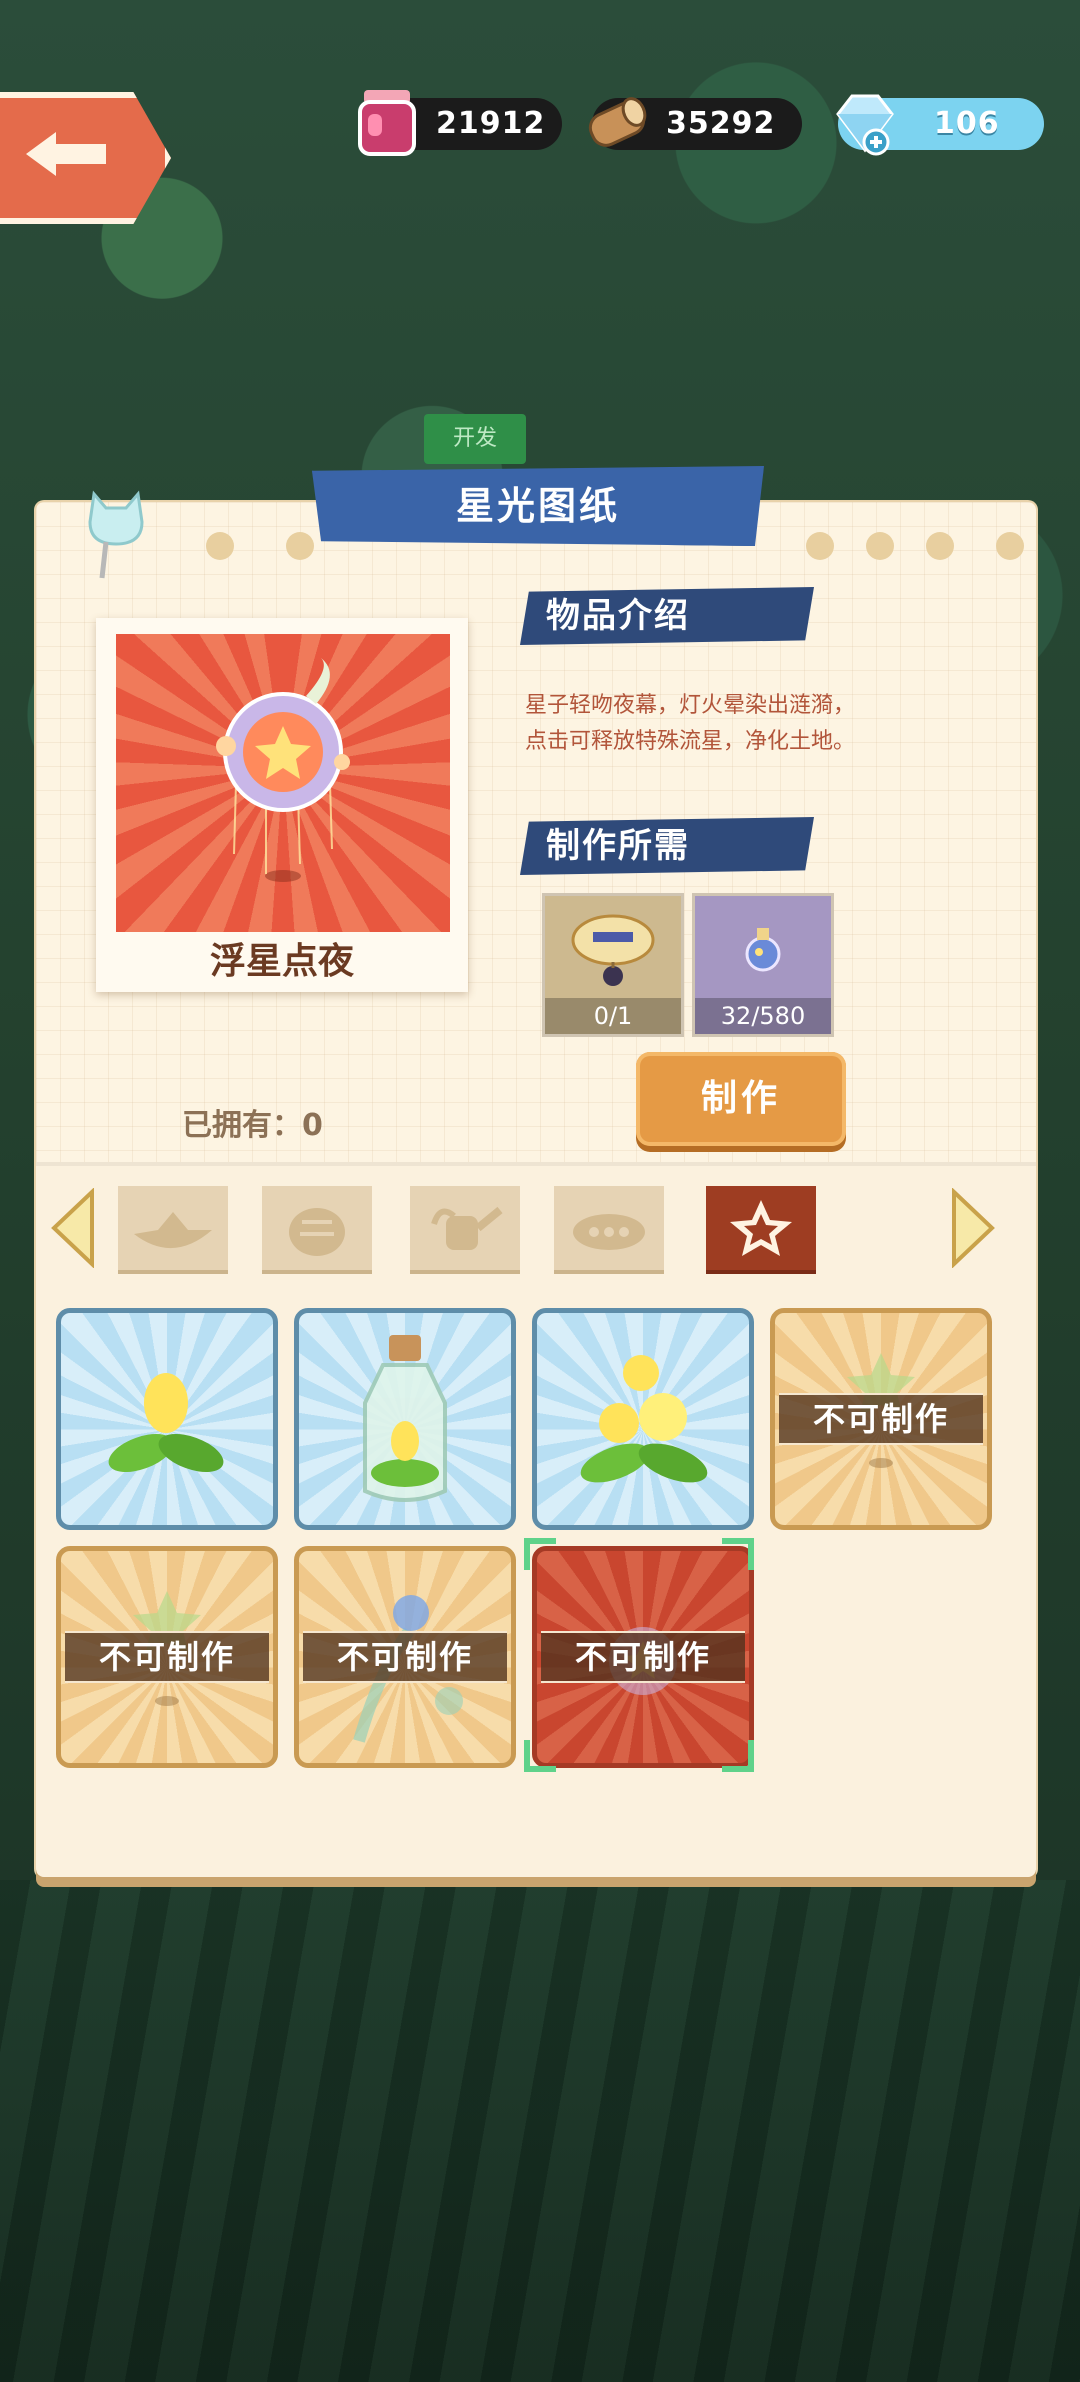 This screenshot has width=1080, height=2382. Describe the element at coordinates (865, 125) in the screenshot. I see `diamond-icon` at that location.